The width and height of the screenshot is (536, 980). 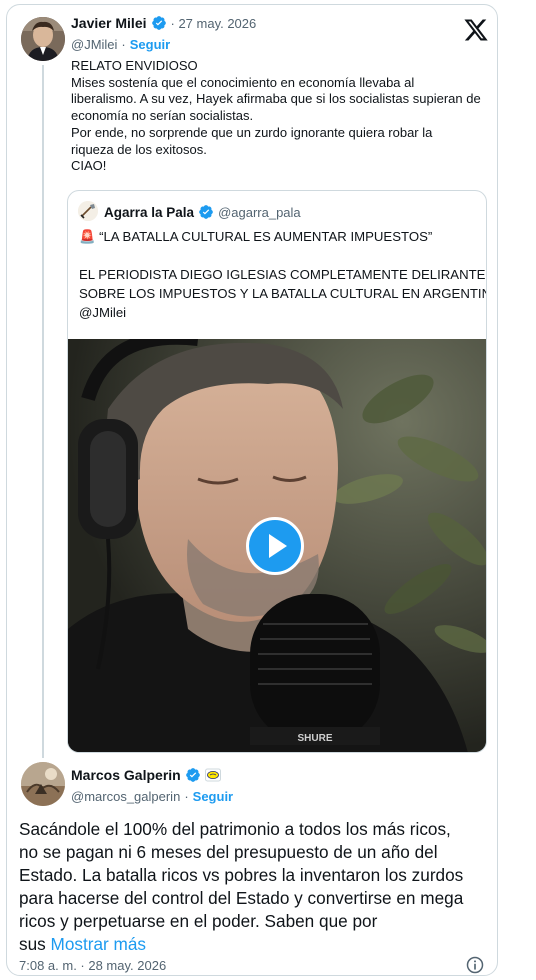 What do you see at coordinates (162, 116) in the screenshot?
I see `tweet-text-line: economía no serían socialistas.` at bounding box center [162, 116].